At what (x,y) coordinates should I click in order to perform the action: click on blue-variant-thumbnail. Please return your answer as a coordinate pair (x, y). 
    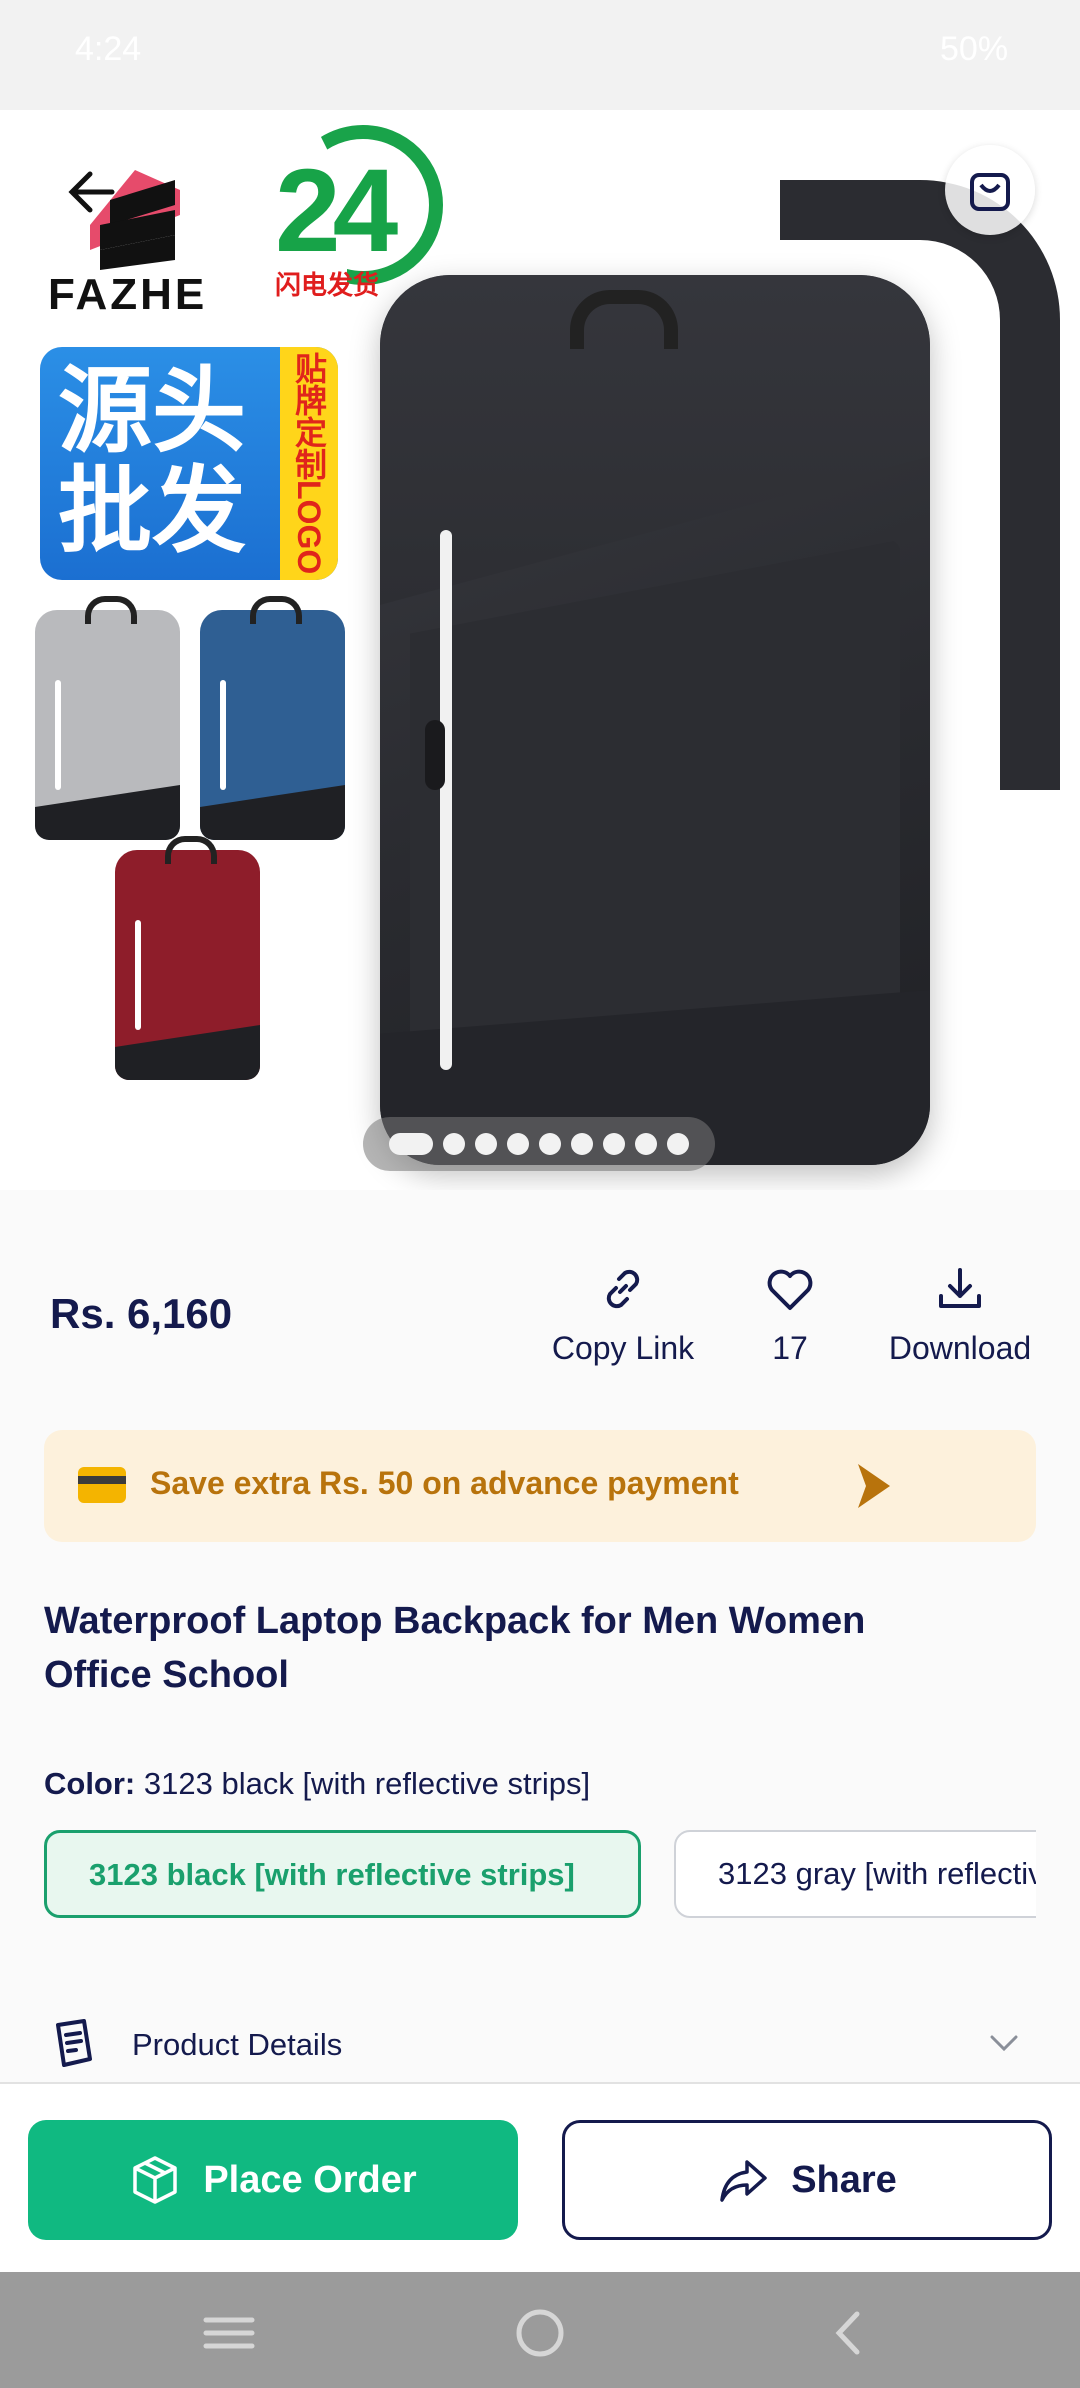
    Looking at the image, I should click on (272, 718).